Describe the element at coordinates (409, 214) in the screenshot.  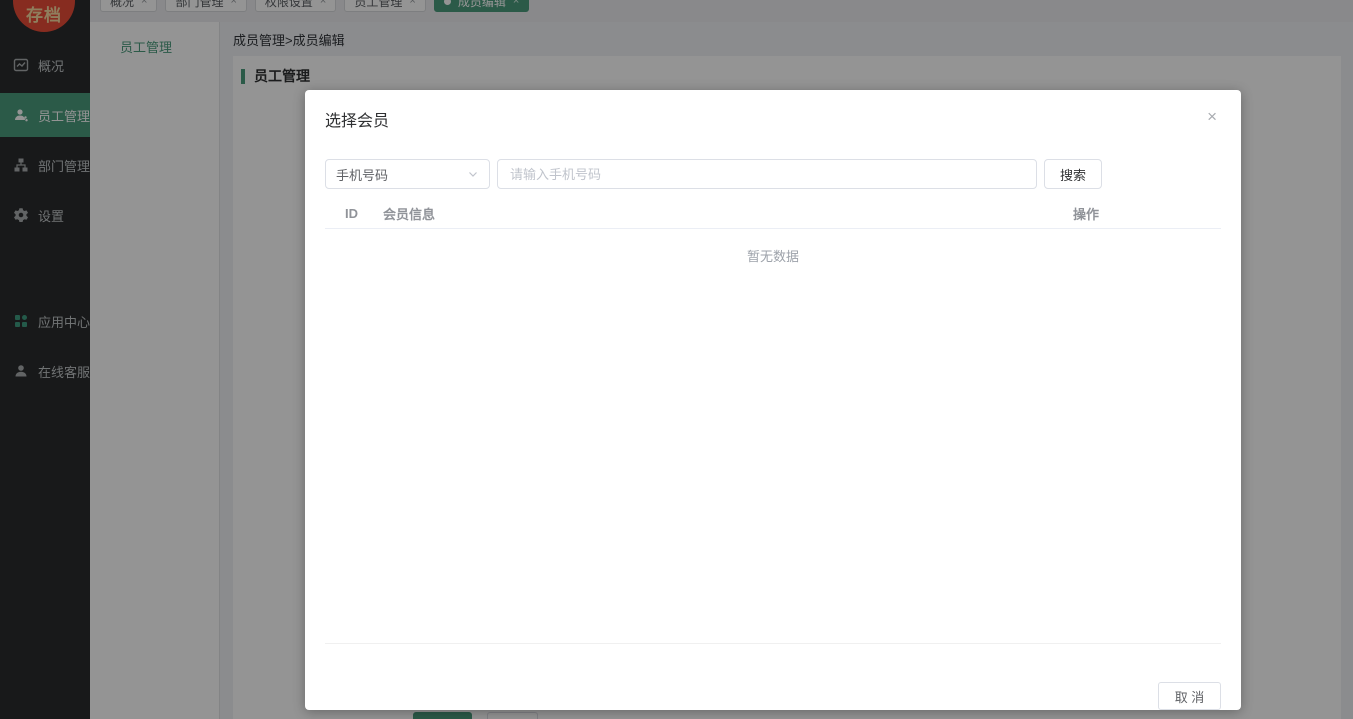
I see `column-header-member-info: 会员信息` at that location.